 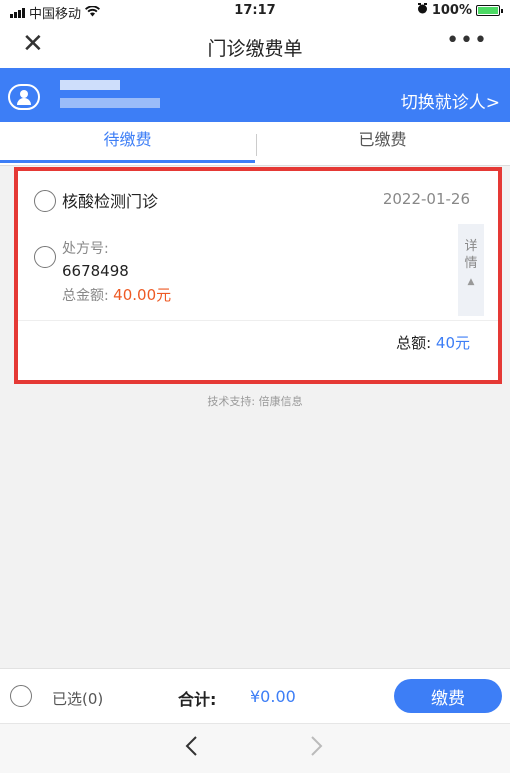 I want to click on prescription-select-radio, so click(x=45, y=257).